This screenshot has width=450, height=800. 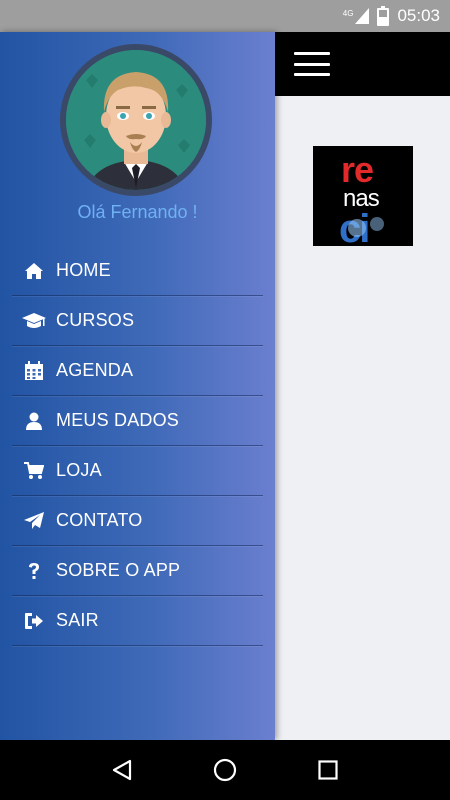 What do you see at coordinates (34, 321) in the screenshot?
I see `graduation-cap-icon` at bounding box center [34, 321].